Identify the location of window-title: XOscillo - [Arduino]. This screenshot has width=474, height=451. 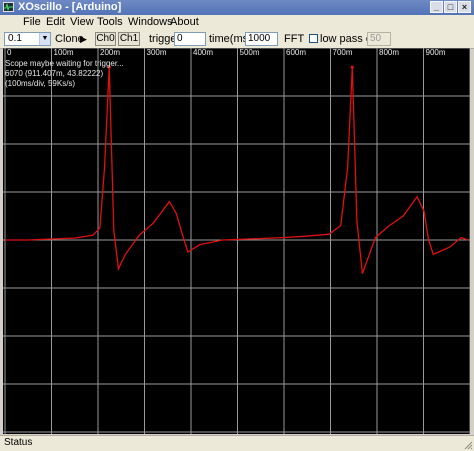
(70, 7).